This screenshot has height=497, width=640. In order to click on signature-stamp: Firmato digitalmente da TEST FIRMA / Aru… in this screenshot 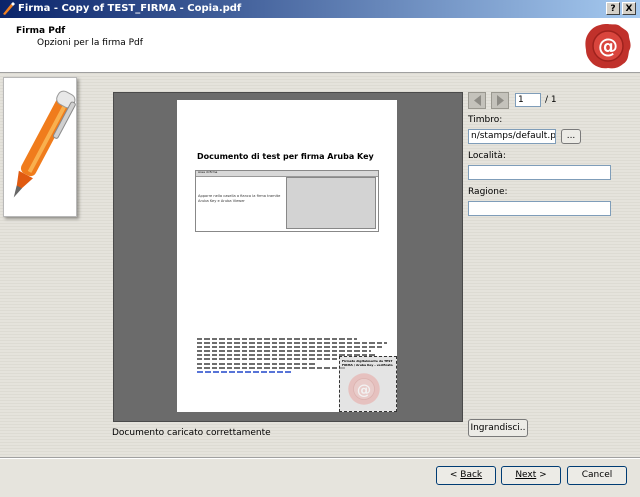, I will do `click(368, 384)`.